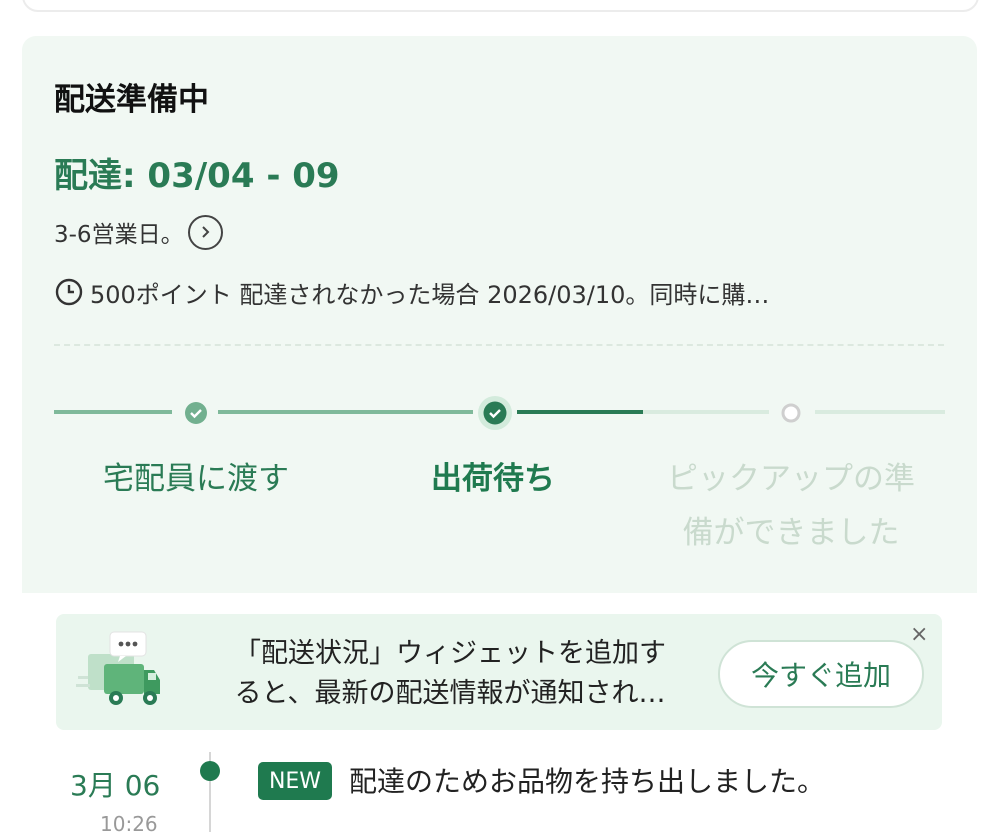 Image resolution: width=999 pixels, height=836 pixels. Describe the element at coordinates (196, 413) in the screenshot. I see `step-done-check-icon` at that location.